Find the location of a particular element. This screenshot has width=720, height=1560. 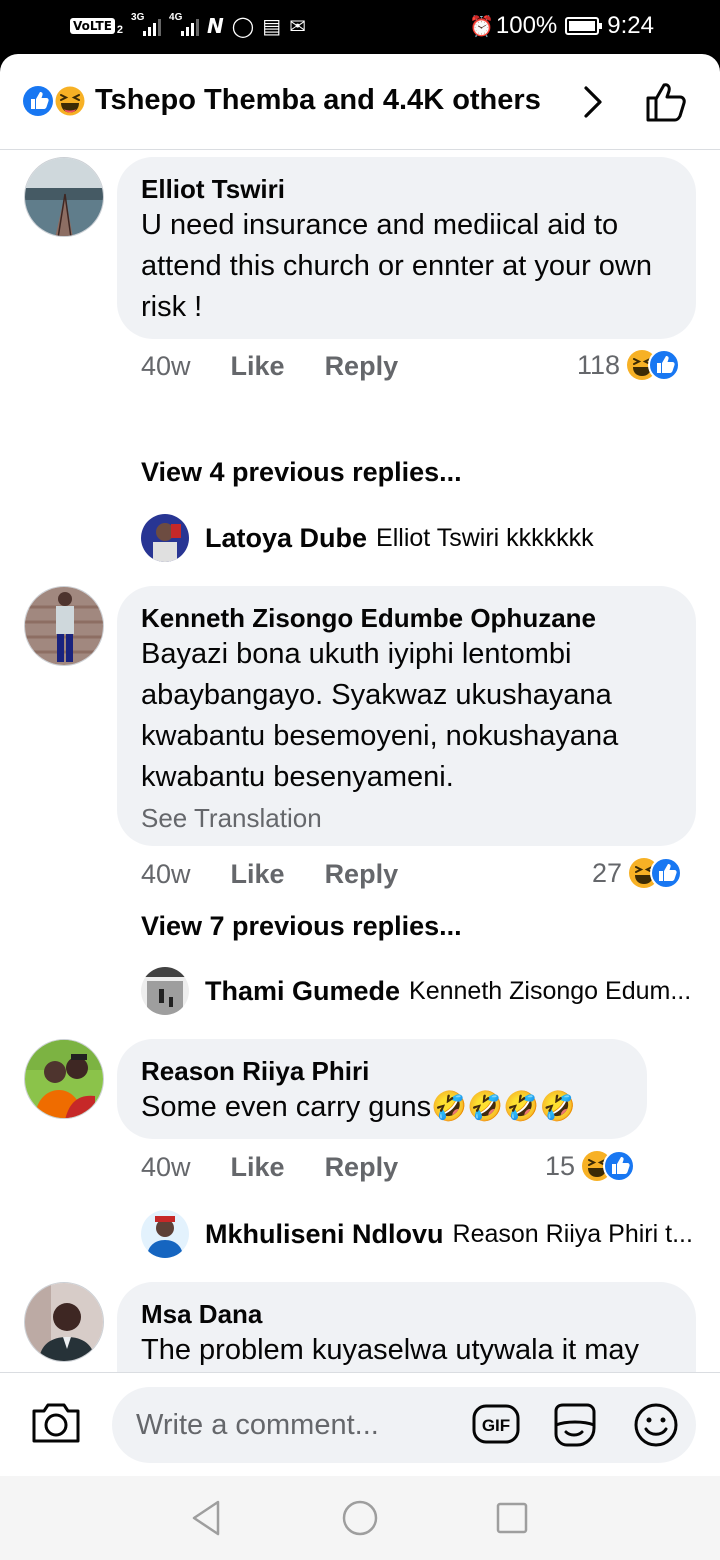

comment-author: Reason Riiya Phiri is located at coordinates (382, 1071).